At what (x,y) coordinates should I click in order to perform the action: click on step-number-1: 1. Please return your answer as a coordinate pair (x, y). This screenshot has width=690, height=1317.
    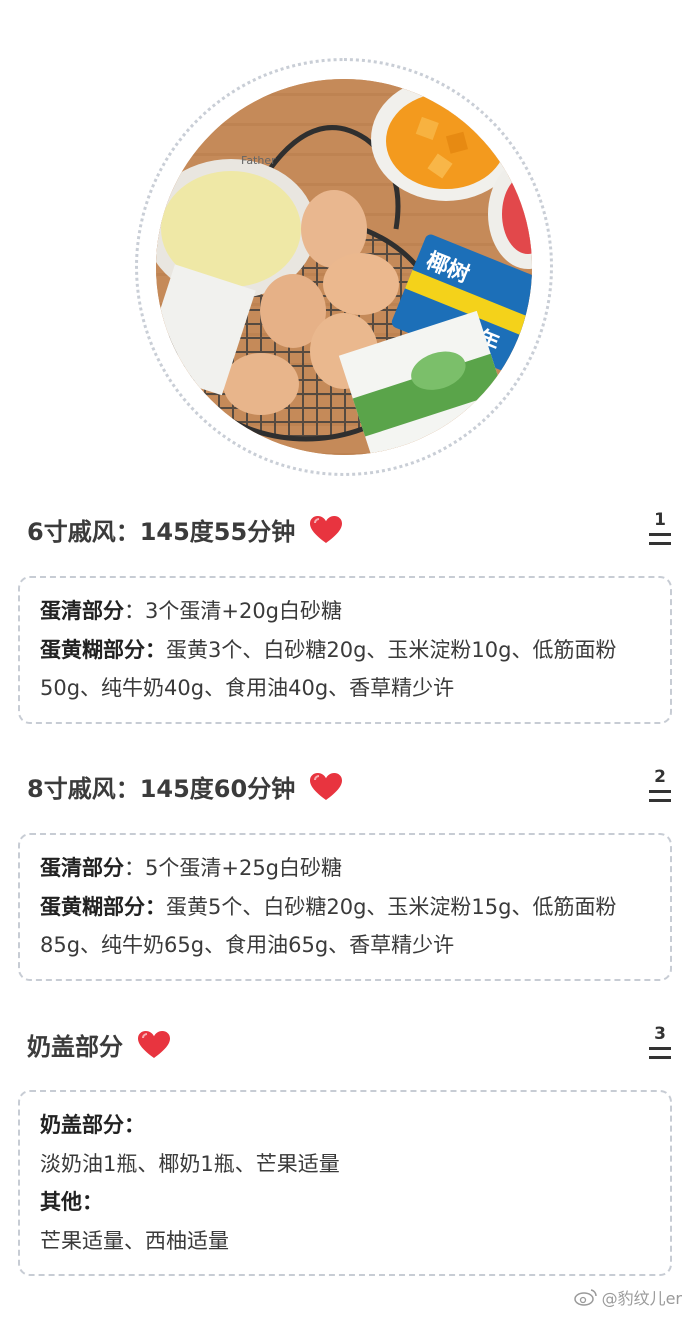
    Looking at the image, I should click on (660, 527).